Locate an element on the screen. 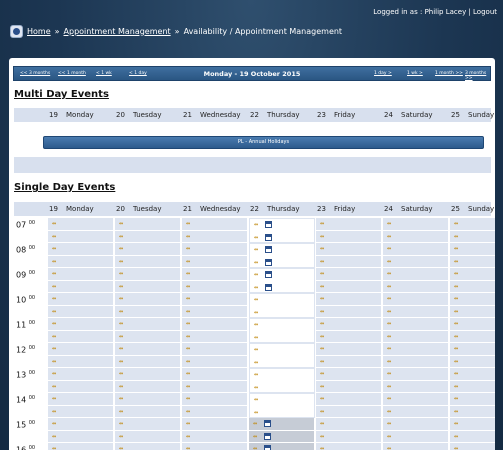 The image size is (503, 450). breadcrumb-appointment-management: Appointment Management is located at coordinates (117, 31).